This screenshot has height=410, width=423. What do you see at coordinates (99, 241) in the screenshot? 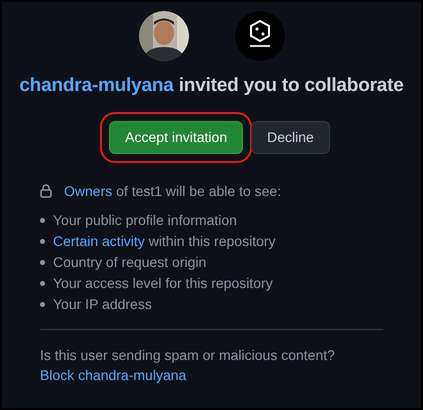
I see `activity-link: Certain activity` at bounding box center [99, 241].